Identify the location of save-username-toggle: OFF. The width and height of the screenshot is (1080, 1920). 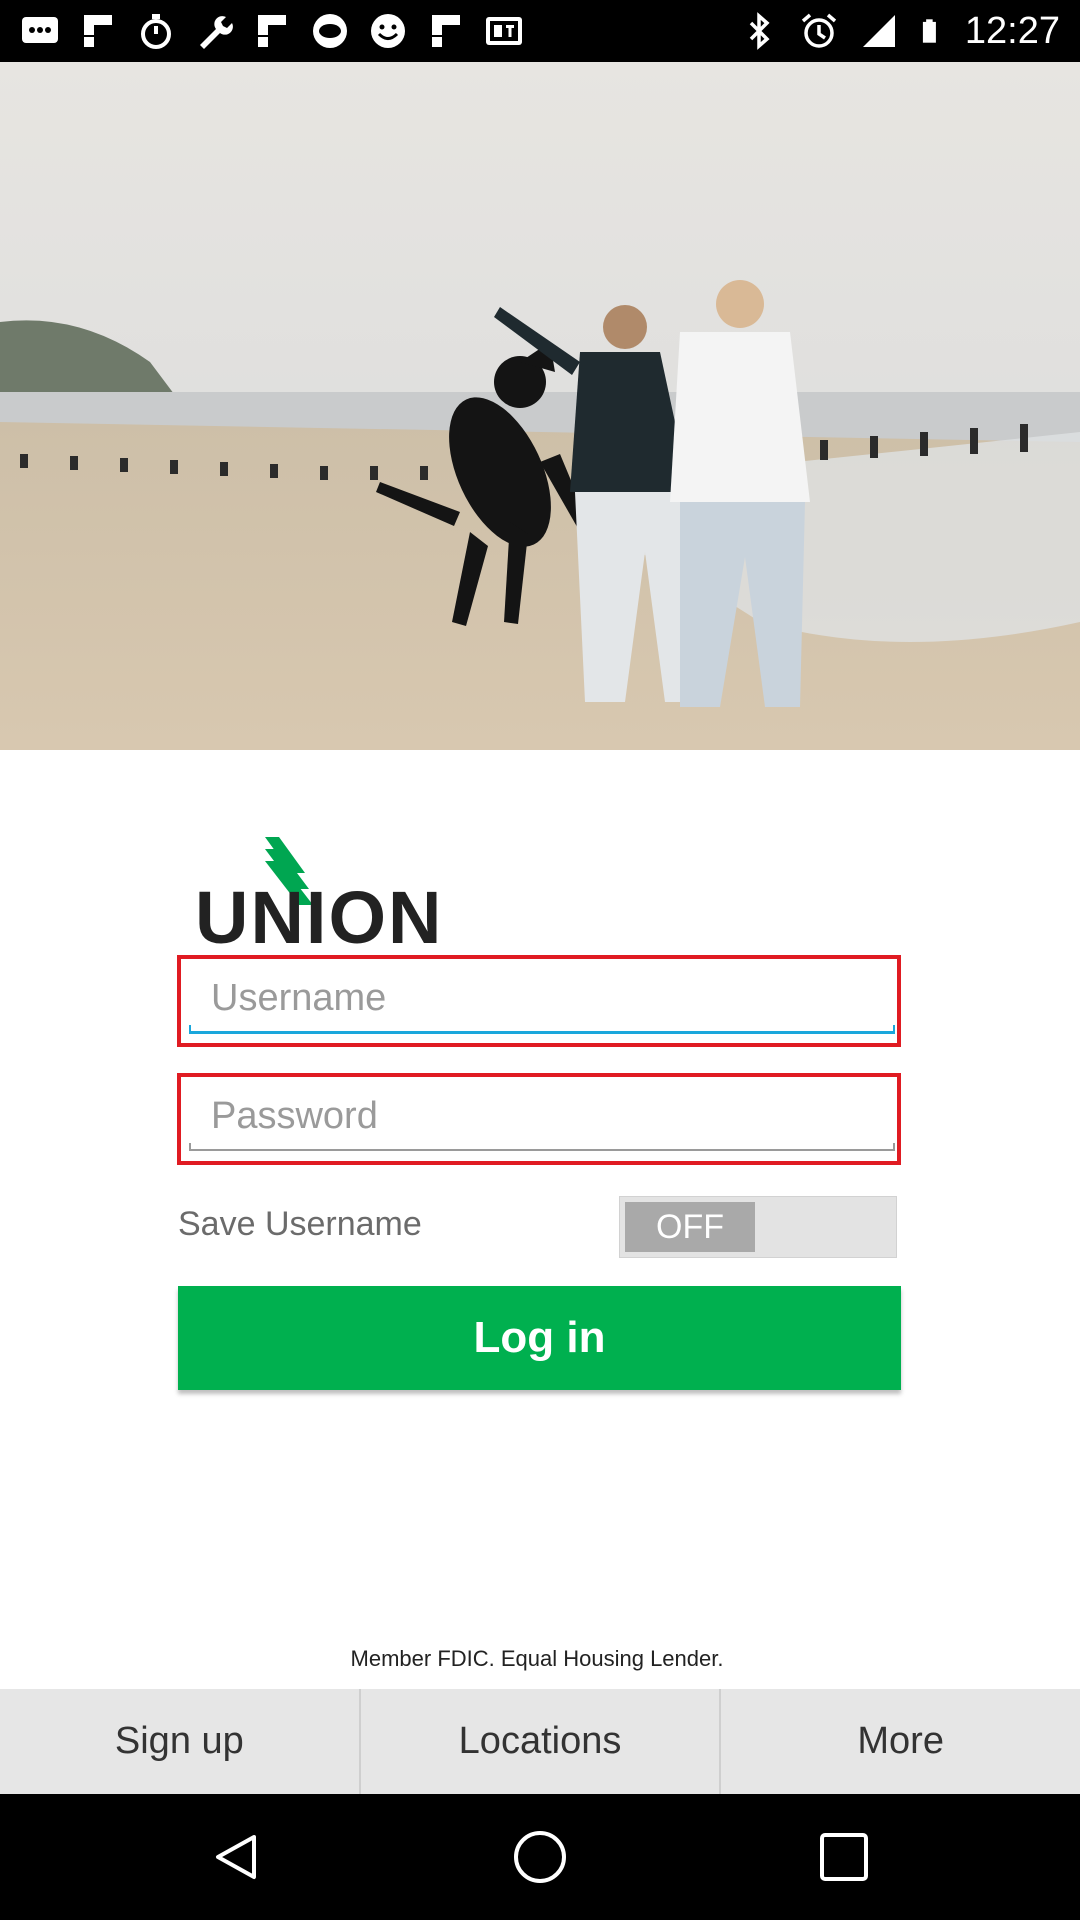
(758, 1227).